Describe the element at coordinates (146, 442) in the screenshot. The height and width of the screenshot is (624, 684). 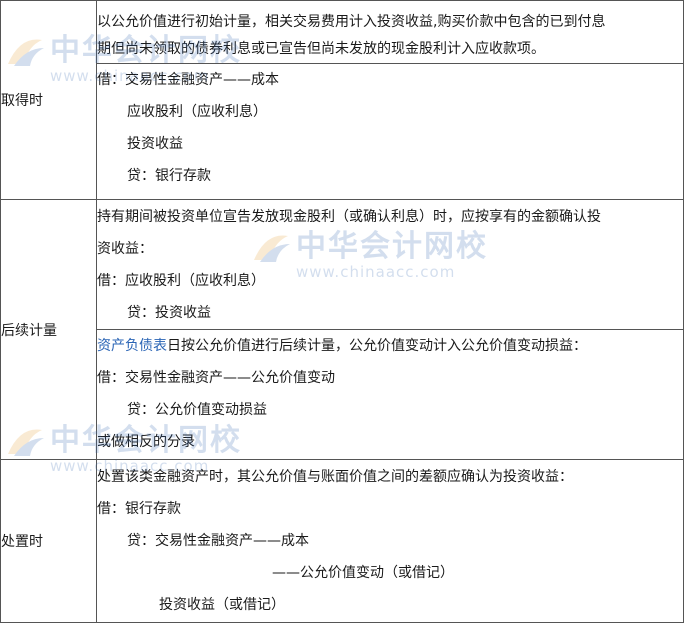
I see `subsequent-line-8: 或做相反的分录` at that location.